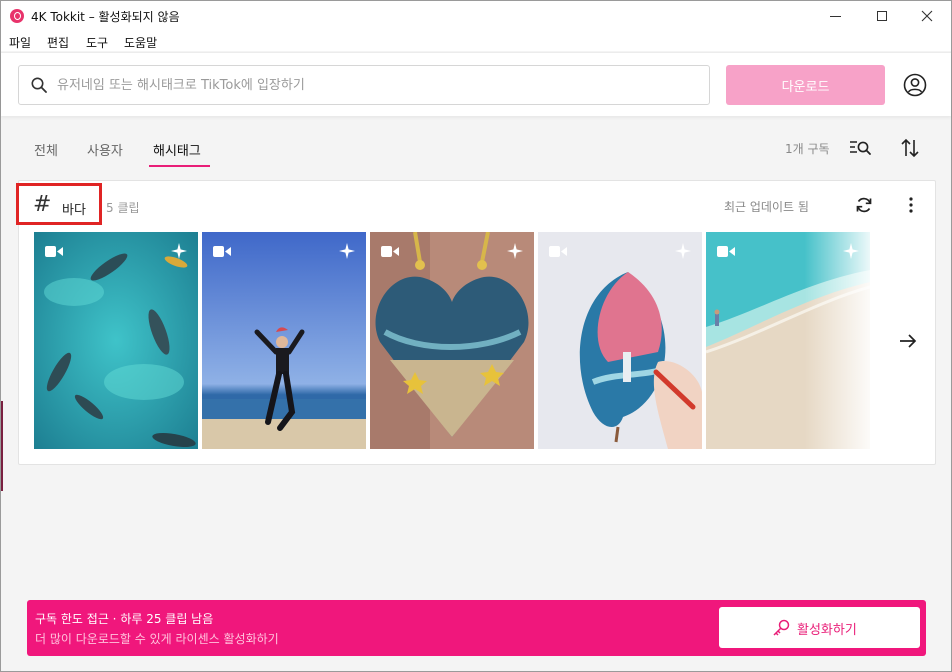  I want to click on menu-help: 도움말, so click(140, 42).